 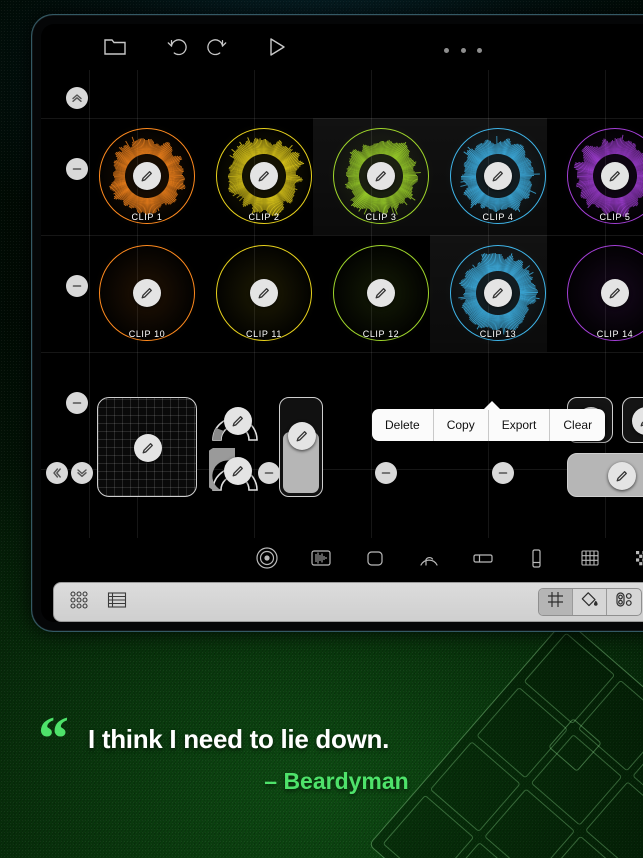 What do you see at coordinates (630, 558) in the screenshot?
I see `module-checker-button` at bounding box center [630, 558].